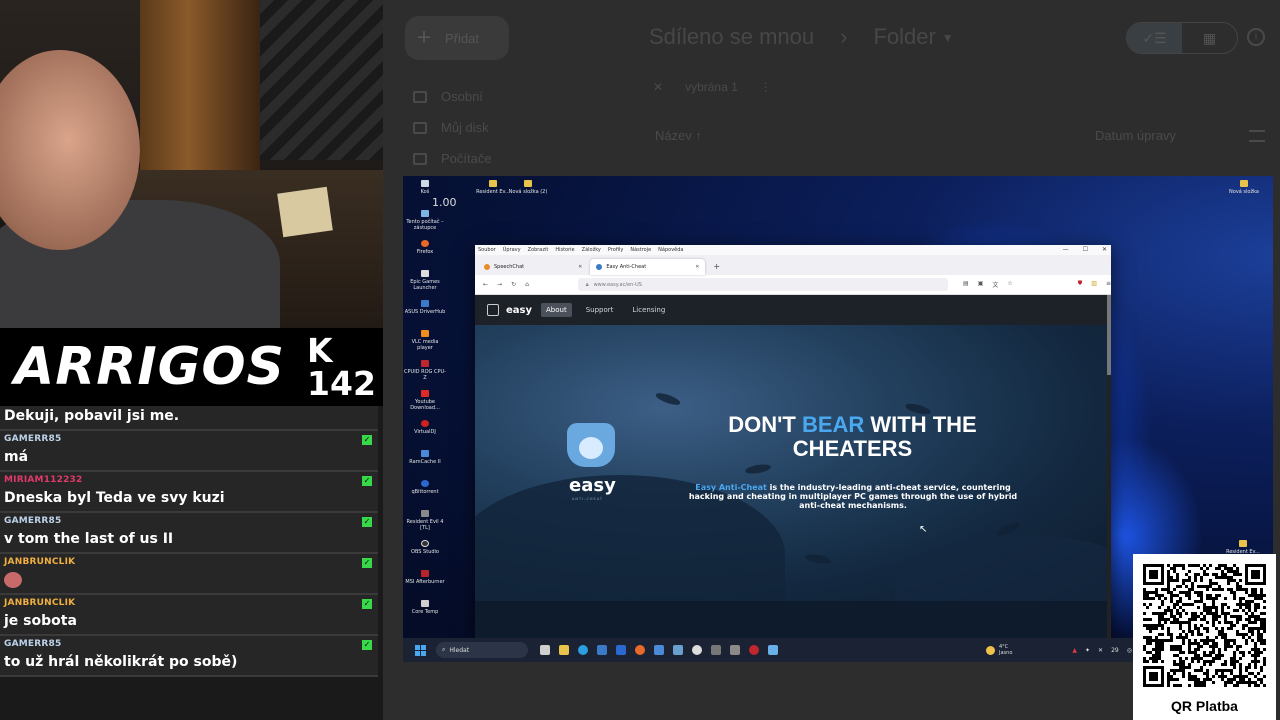 The width and height of the screenshot is (1280, 720). What do you see at coordinates (564, 650) in the screenshot?
I see `file-explorer-icon` at bounding box center [564, 650].